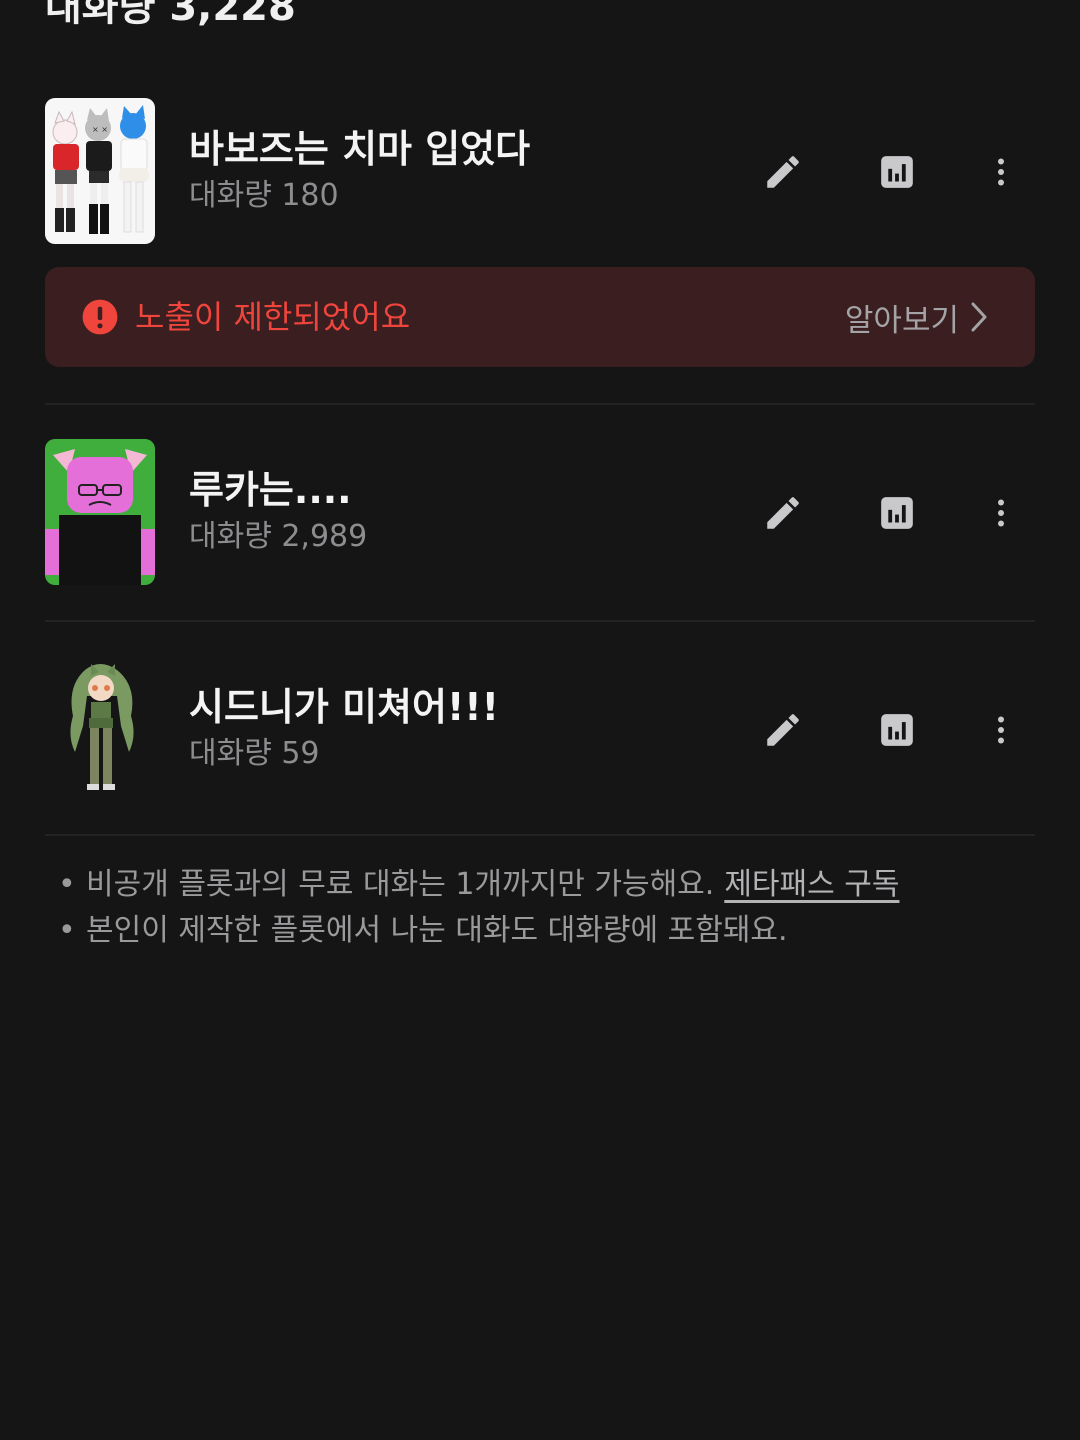 This screenshot has height=1440, width=1080. What do you see at coordinates (437, 930) in the screenshot?
I see `note-text: 본인이 제작한 플롯에서 나눈 대화도 대화량에 포함돼요.` at bounding box center [437, 930].